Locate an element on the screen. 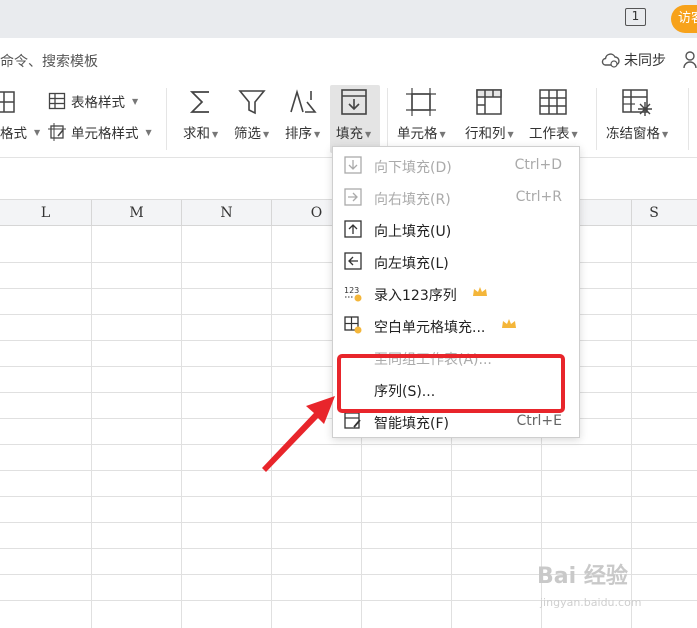 The width and height of the screenshot is (697, 628). column-header: M is located at coordinates (137, 213).